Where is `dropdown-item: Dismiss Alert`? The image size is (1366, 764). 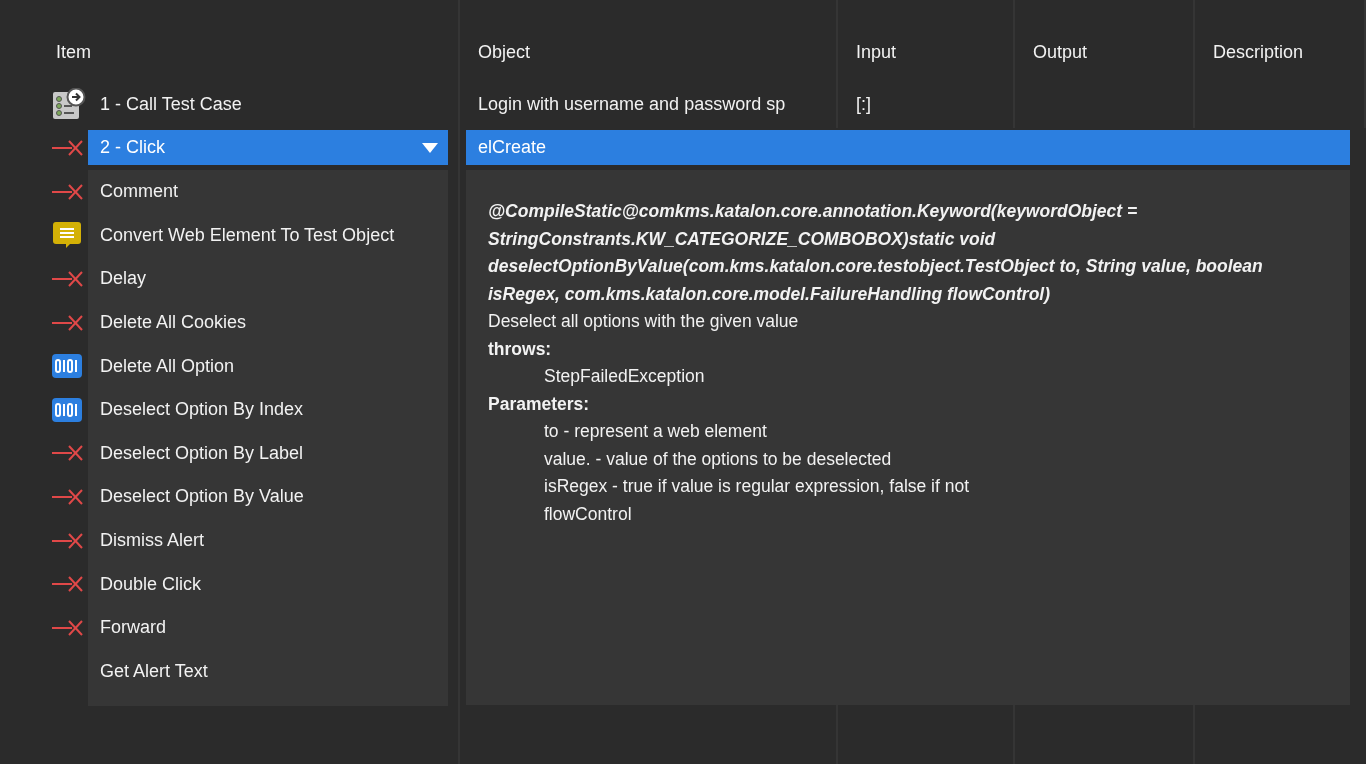
dropdown-item: Dismiss Alert is located at coordinates (268, 540).